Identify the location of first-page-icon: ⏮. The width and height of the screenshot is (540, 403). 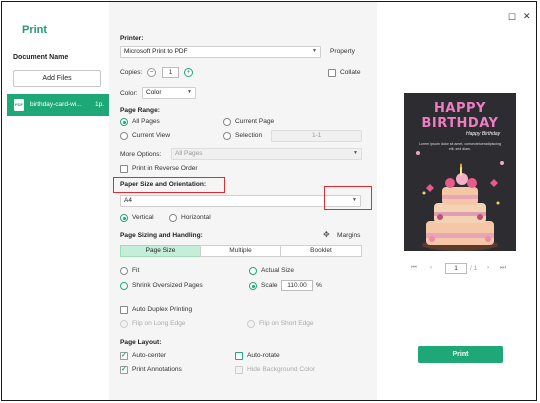
(414, 268).